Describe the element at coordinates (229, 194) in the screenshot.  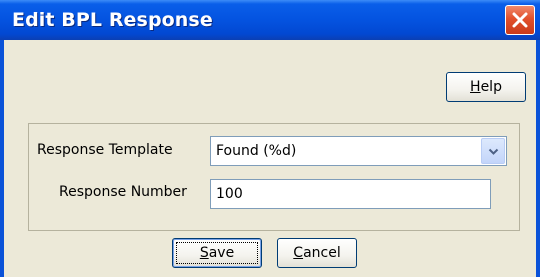
I see `response-number-value: 100` at that location.